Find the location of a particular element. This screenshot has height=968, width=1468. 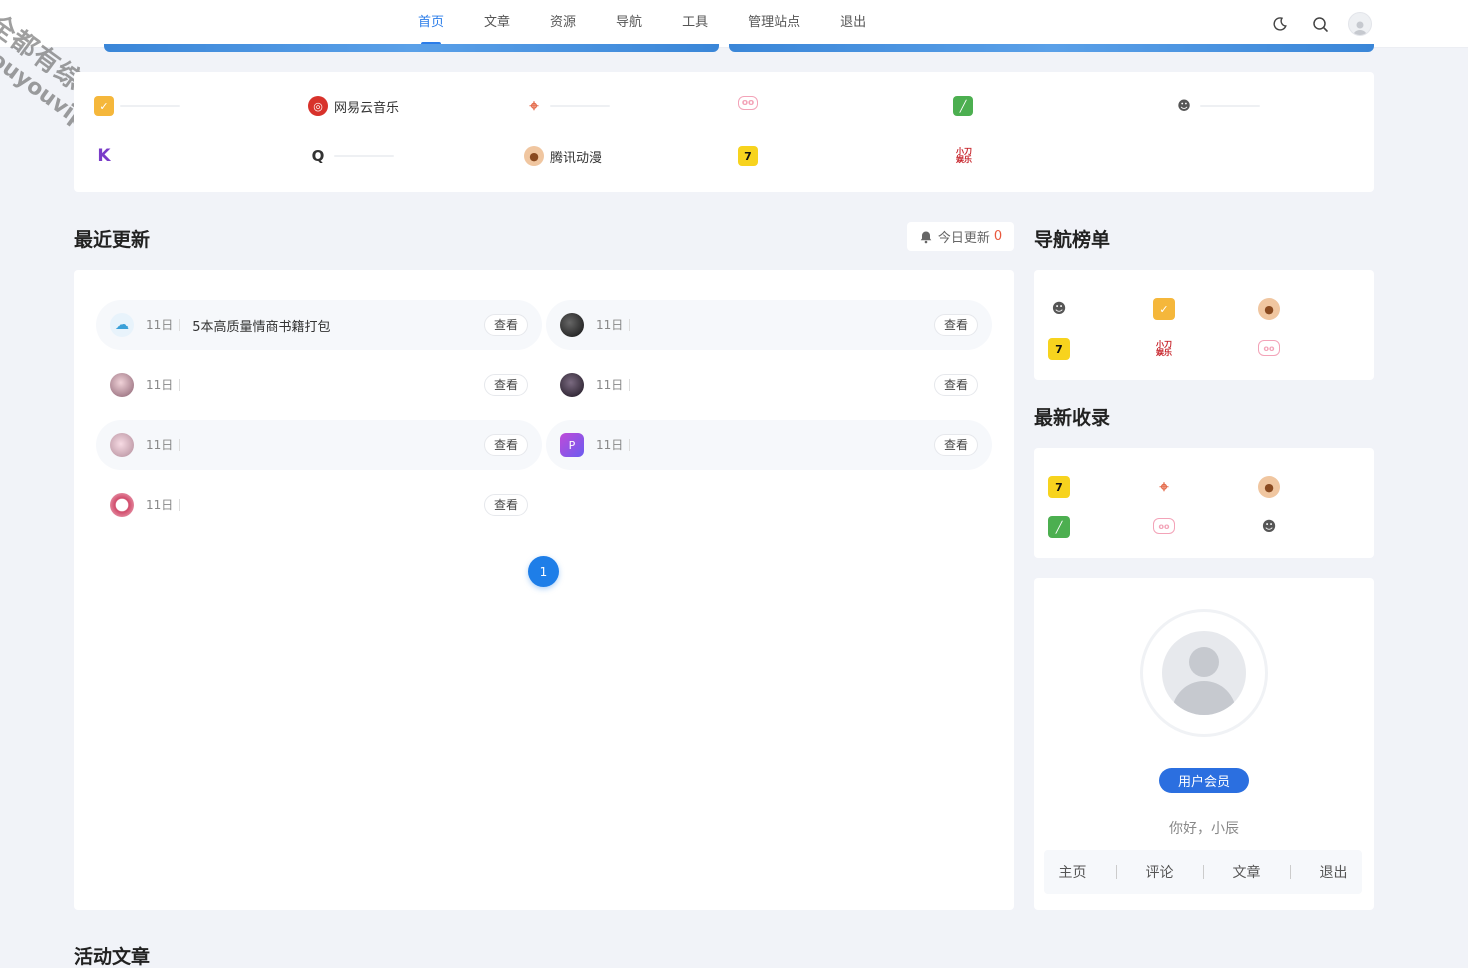

site-item: oo is located at coordinates (751, 103).